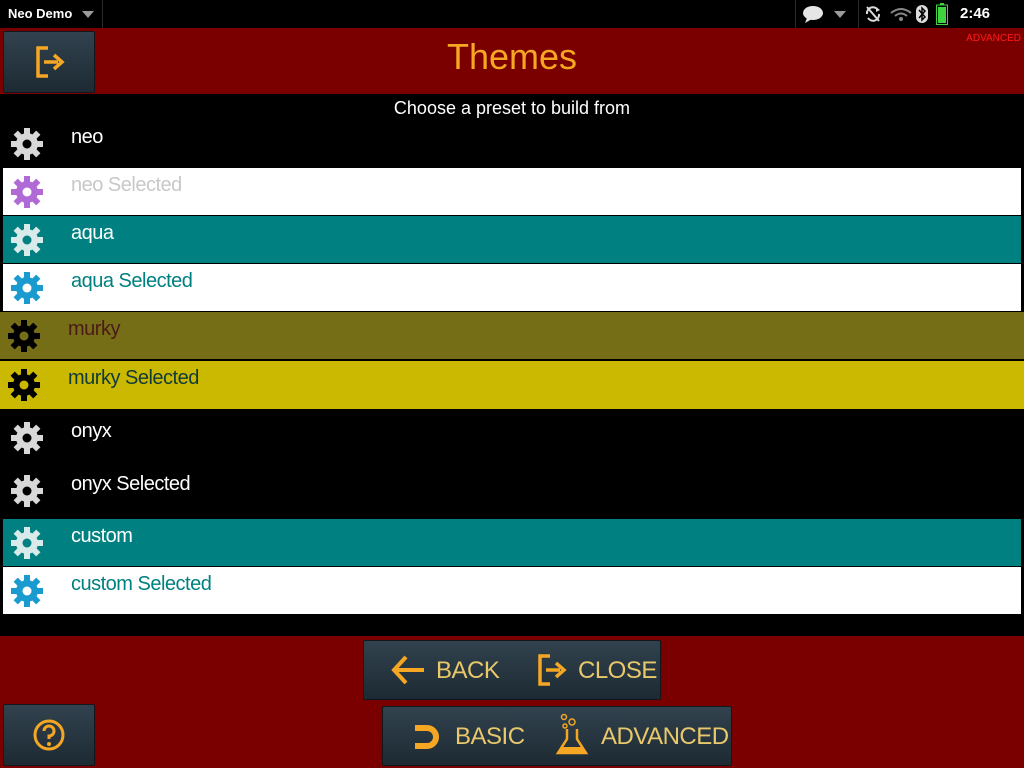 This screenshot has height=768, width=1024. I want to click on wifi-icon, so click(901, 14).